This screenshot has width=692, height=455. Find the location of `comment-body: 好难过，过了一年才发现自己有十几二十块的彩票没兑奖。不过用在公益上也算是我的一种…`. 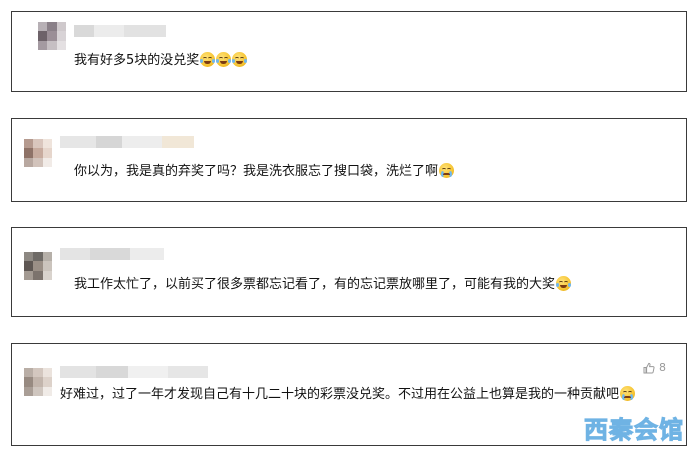

comment-body: 好难过，过了一年才发现自己有十几二十块的彩票没兑奖。不过用在公益上也算是我的一种… is located at coordinates (340, 394).